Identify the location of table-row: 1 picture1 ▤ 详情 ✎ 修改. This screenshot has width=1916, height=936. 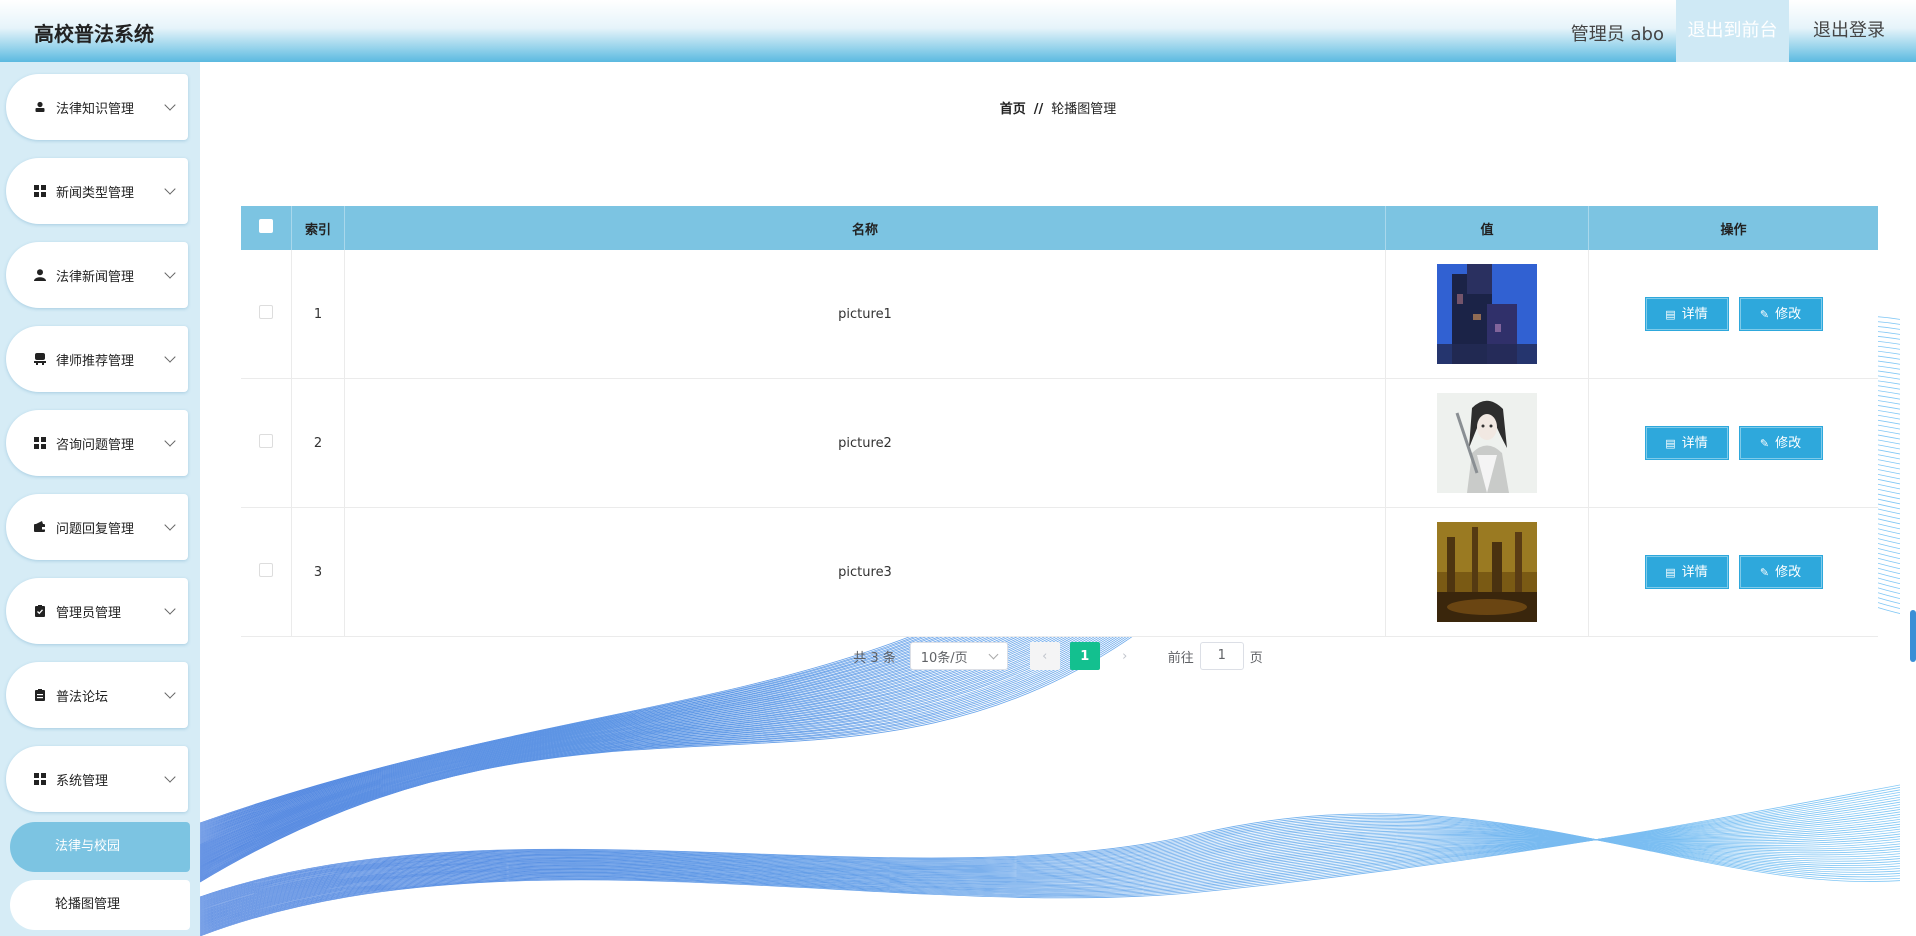
(1059, 314).